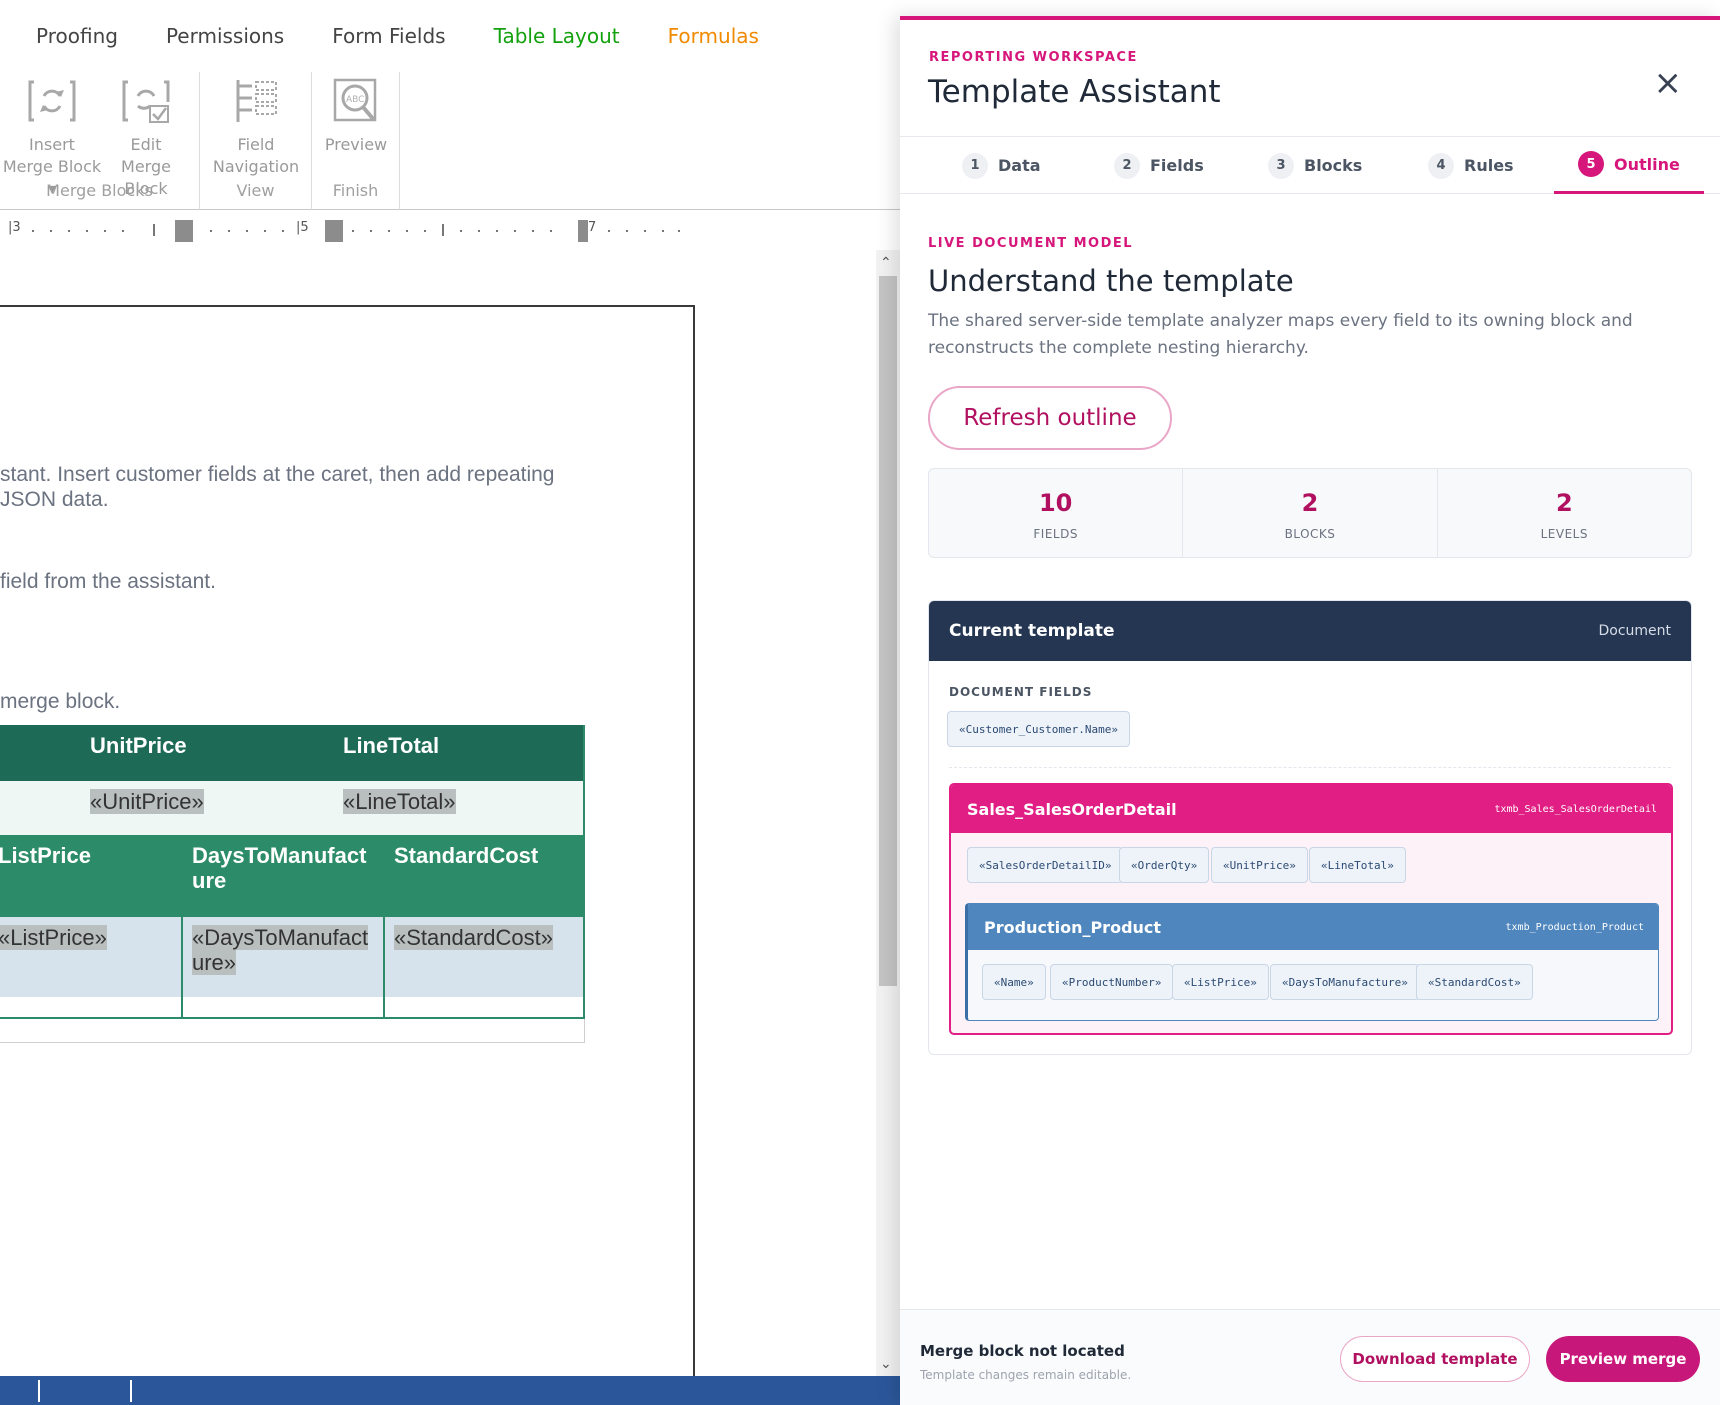 The width and height of the screenshot is (1720, 1405). Describe the element at coordinates (147, 801) in the screenshot. I see `merge-field: «UnitPrice»` at that location.